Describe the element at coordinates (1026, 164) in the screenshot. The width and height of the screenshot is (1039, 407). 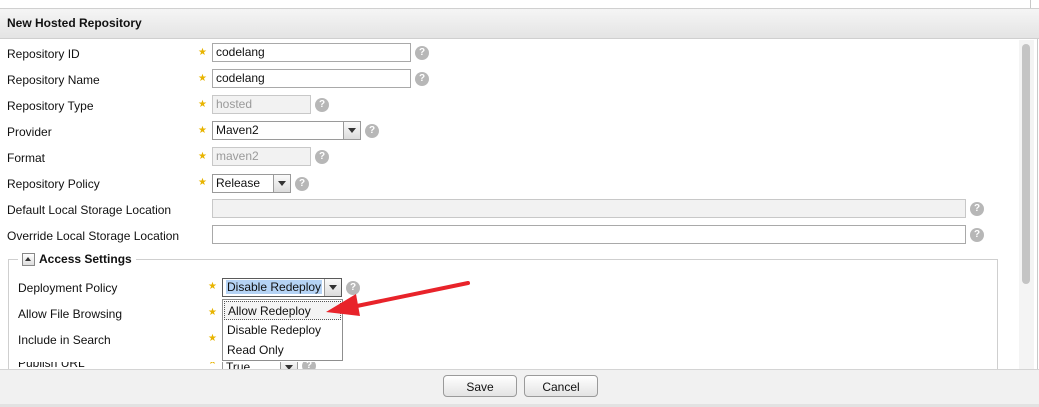
I see `scrollbar-thumb` at that location.